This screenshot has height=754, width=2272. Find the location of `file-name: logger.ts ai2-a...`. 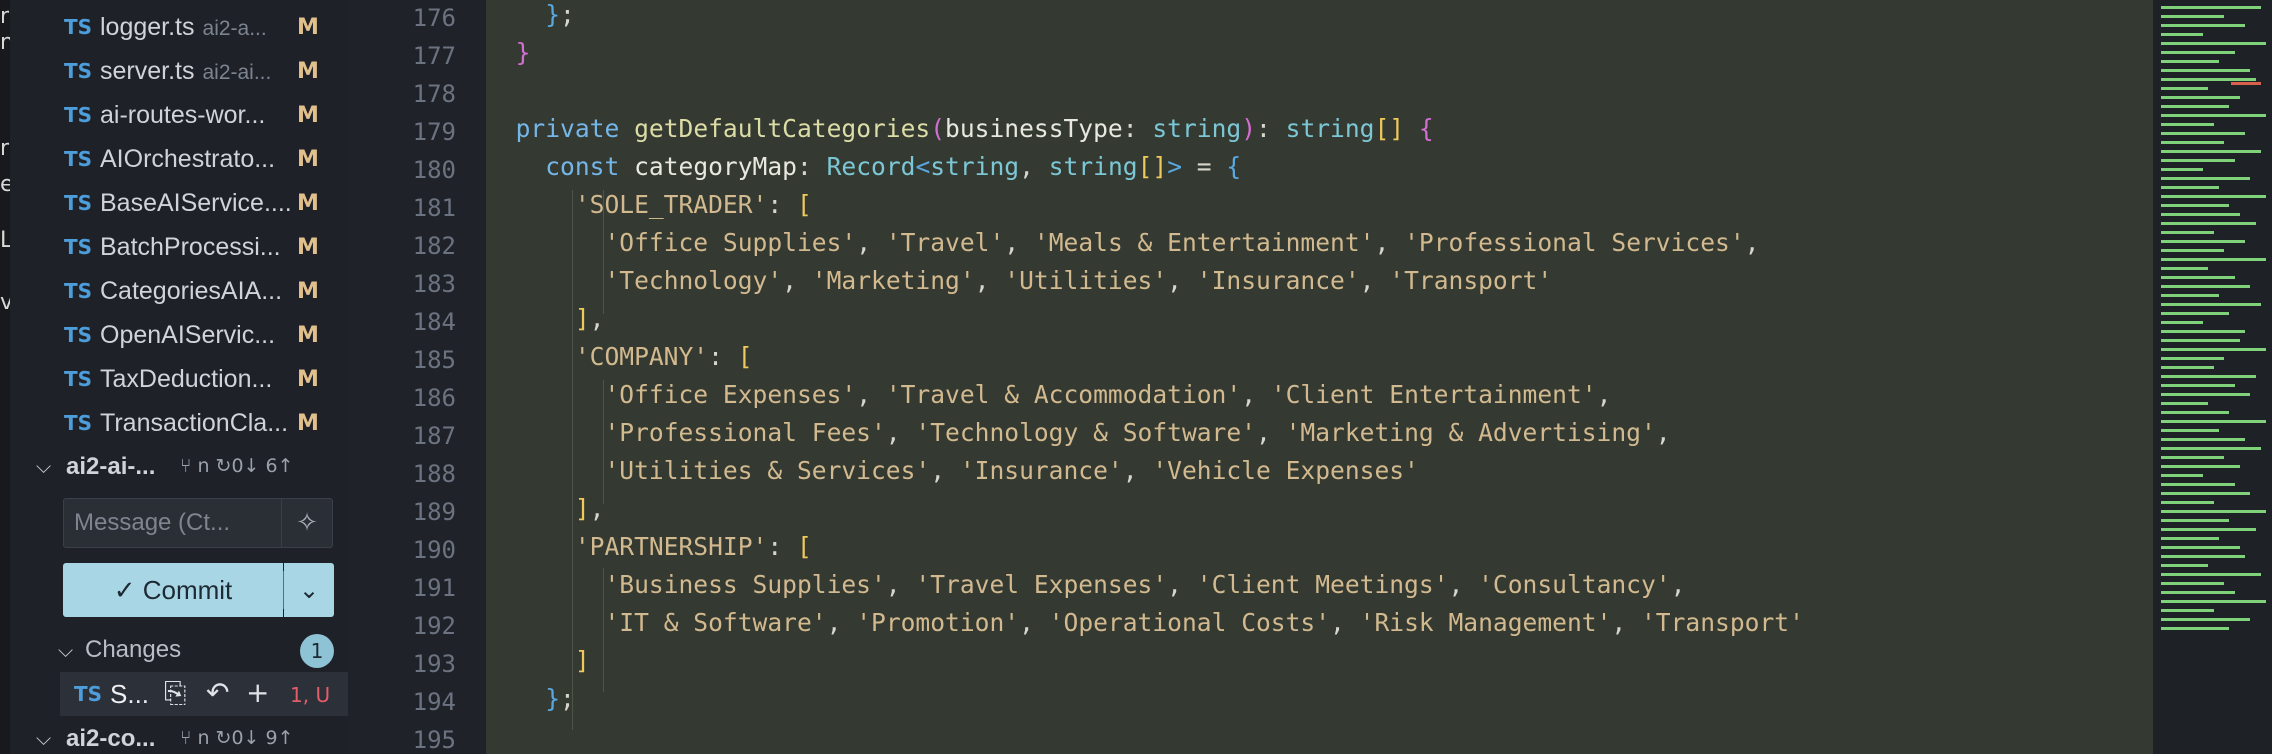

file-name: logger.ts ai2-a... is located at coordinates (183, 26).